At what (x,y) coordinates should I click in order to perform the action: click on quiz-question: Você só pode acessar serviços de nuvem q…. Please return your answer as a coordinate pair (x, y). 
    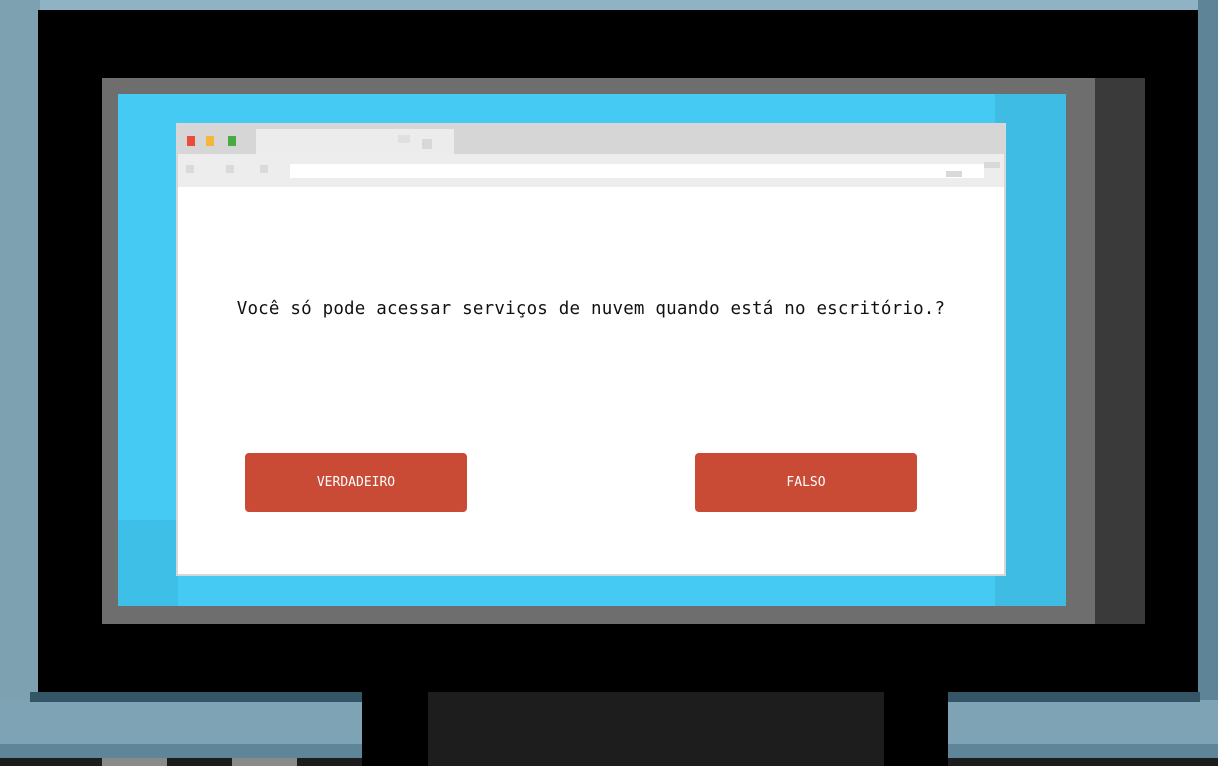
    Looking at the image, I should click on (591, 309).